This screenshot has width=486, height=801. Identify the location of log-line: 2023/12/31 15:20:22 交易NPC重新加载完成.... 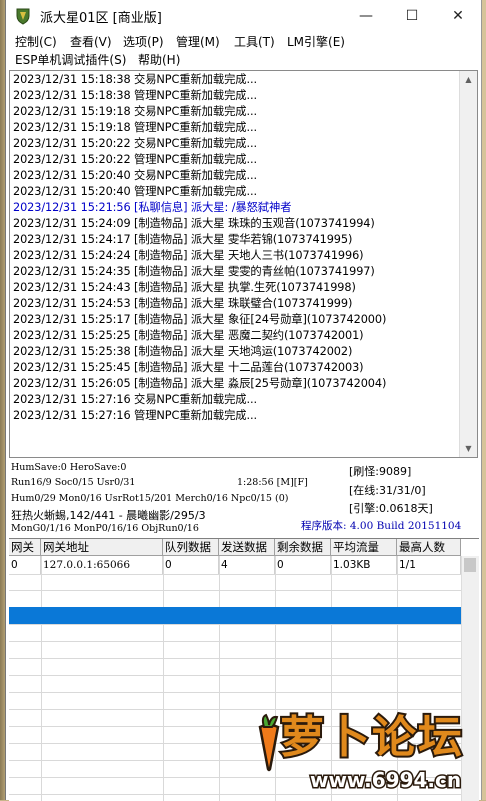
(135, 143).